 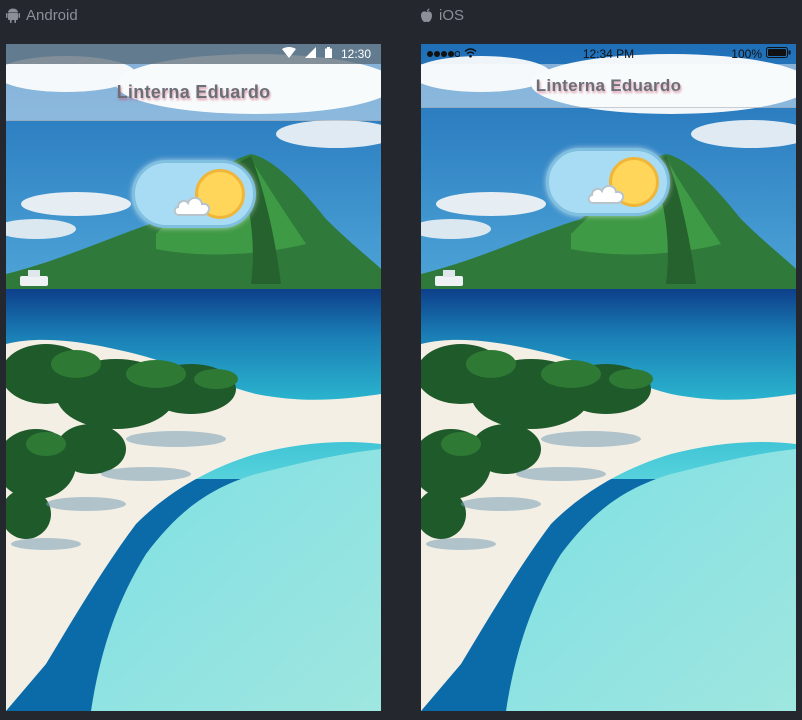 What do you see at coordinates (288, 54) in the screenshot?
I see `wifi-icon` at bounding box center [288, 54].